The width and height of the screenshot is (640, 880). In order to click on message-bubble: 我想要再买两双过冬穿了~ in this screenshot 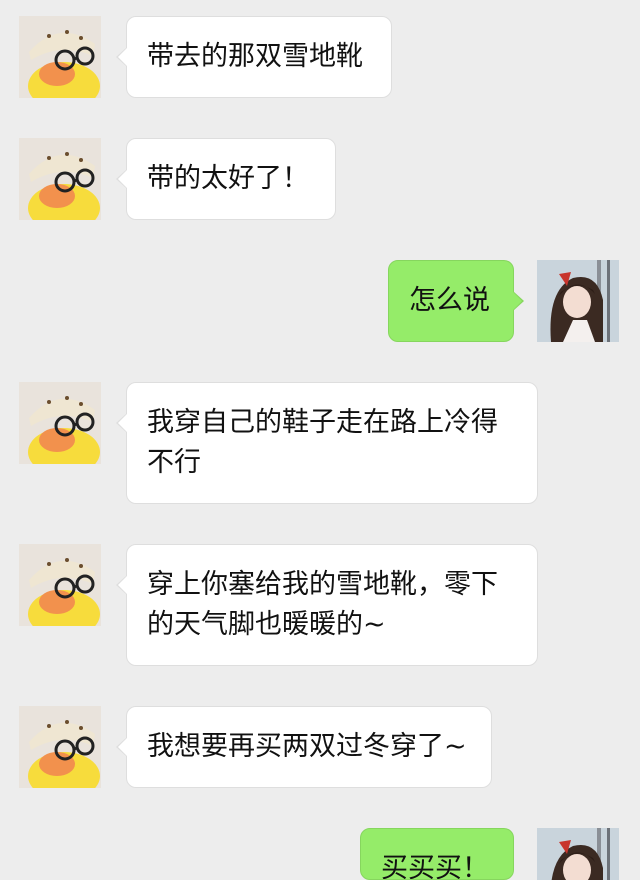, I will do `click(304, 747)`.